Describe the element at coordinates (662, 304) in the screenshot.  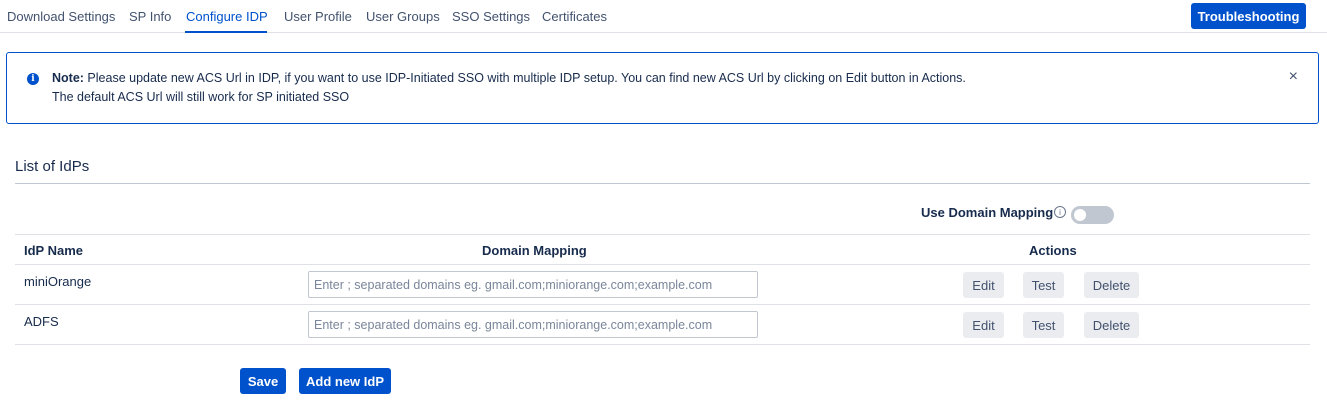
I see `row-divider` at that location.